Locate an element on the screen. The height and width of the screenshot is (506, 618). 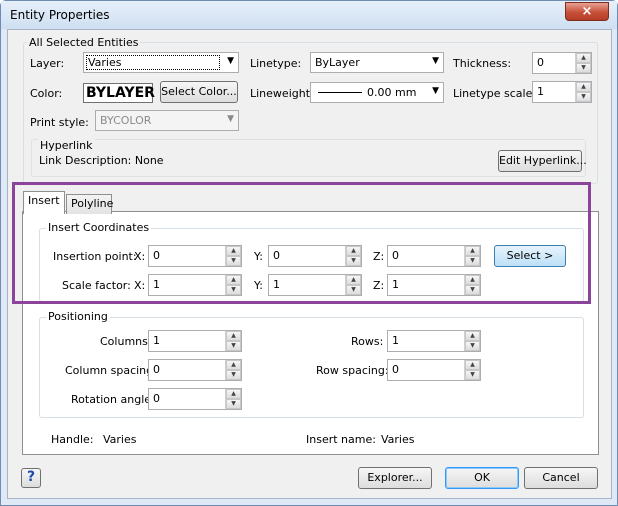
linetype-dropdown: ByLayer ▼ is located at coordinates (377, 62).